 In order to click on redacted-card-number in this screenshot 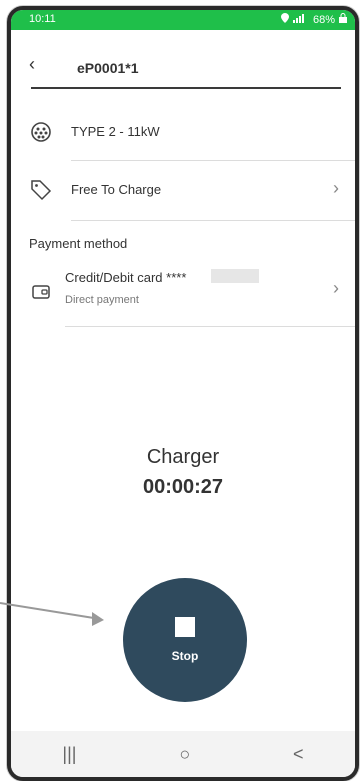, I will do `click(235, 276)`.